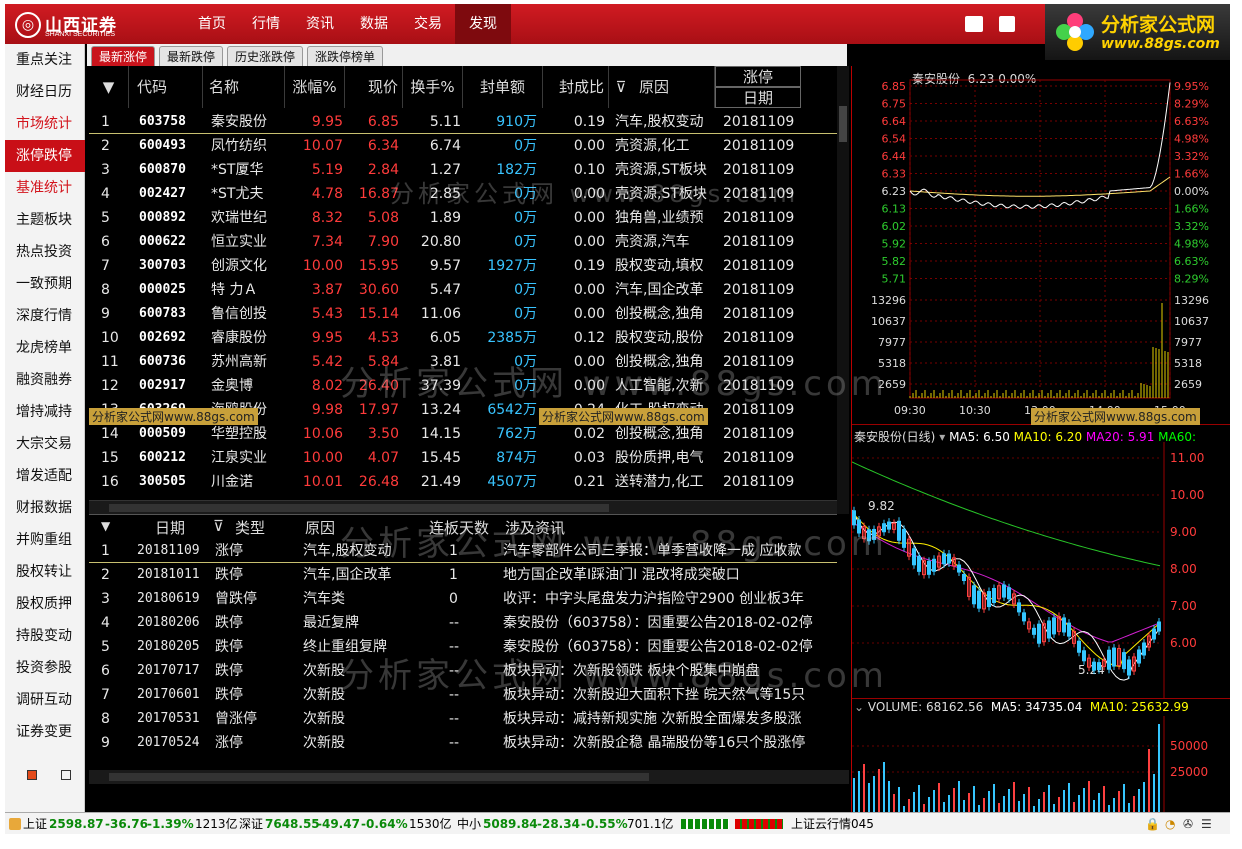 The image size is (1242, 849). What do you see at coordinates (45, 476) in the screenshot?
I see `sidebar-item: 增发适配` at bounding box center [45, 476].